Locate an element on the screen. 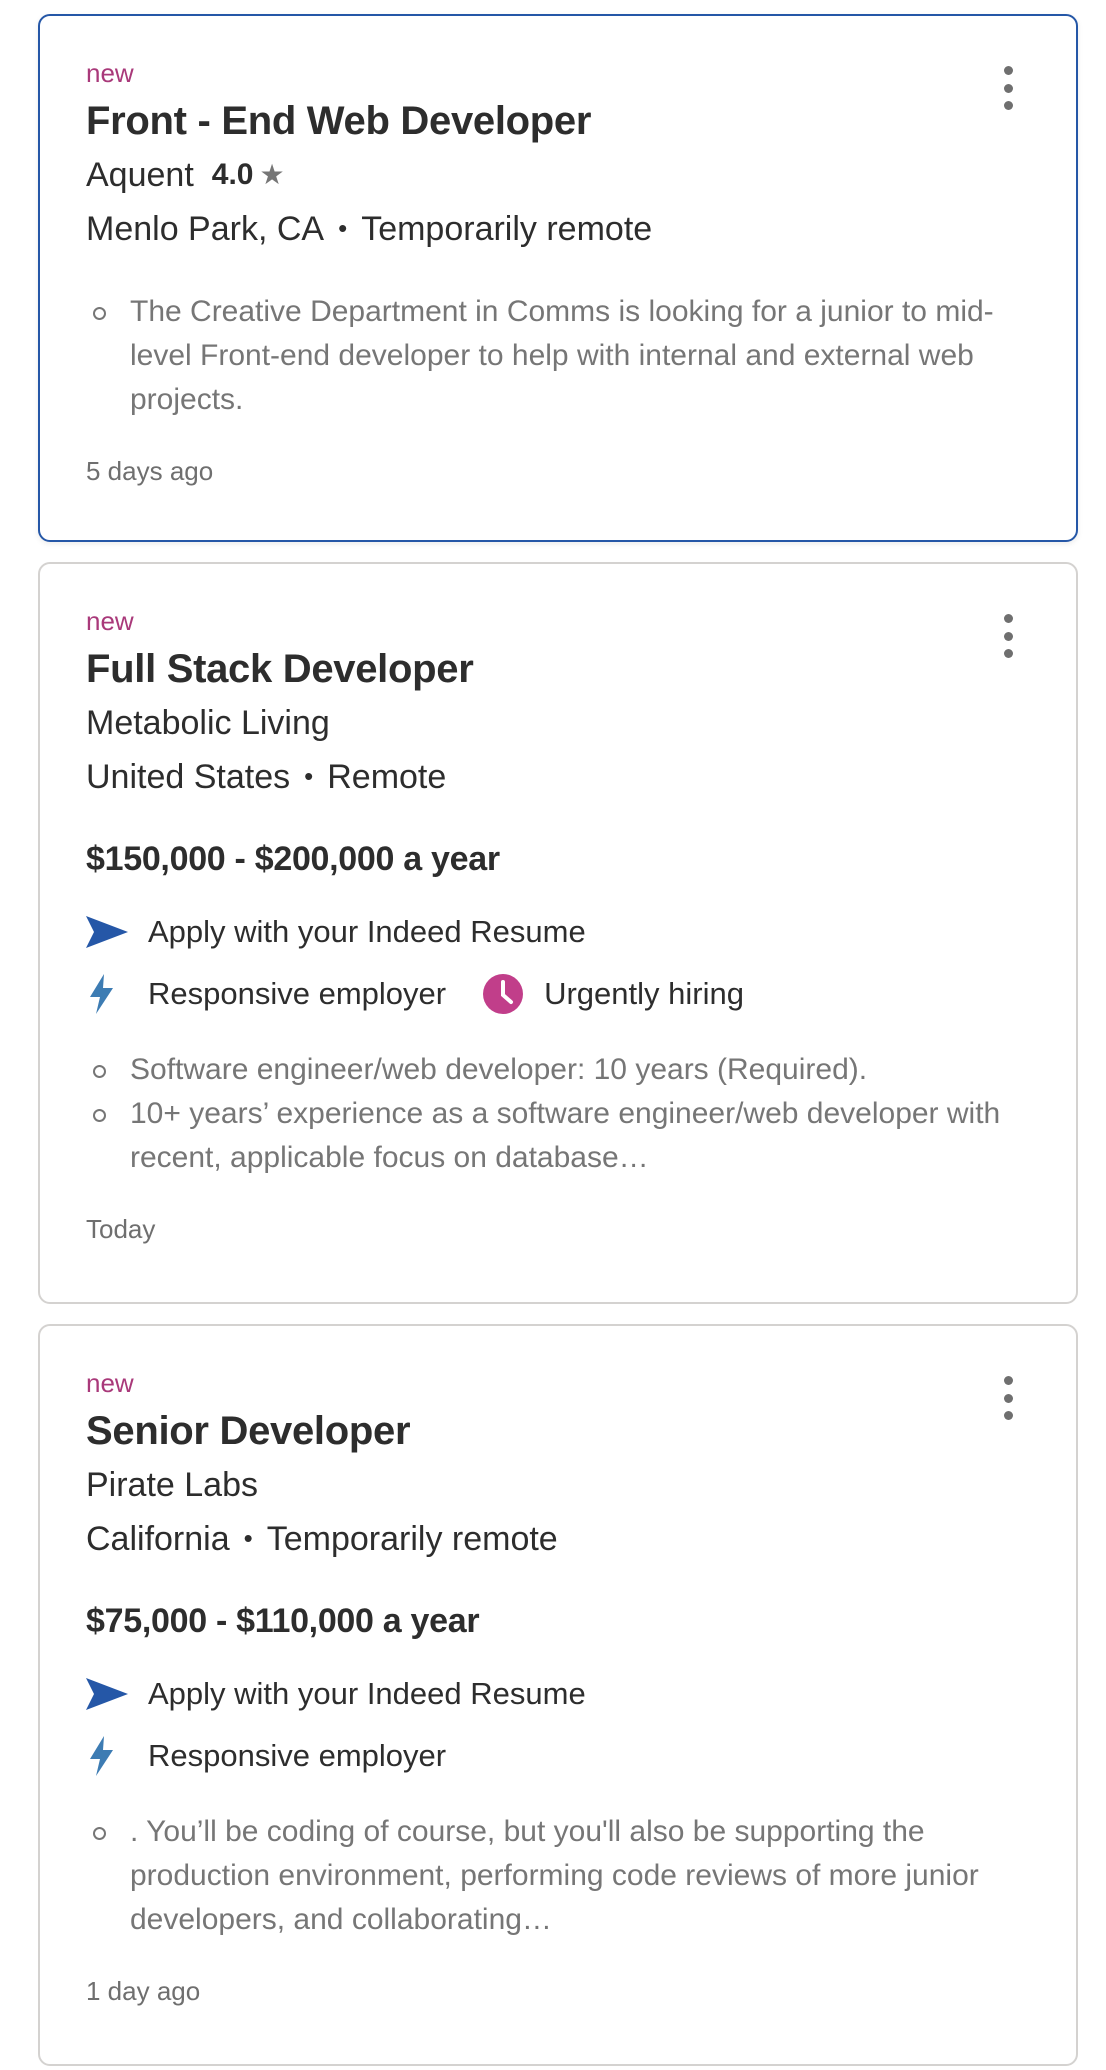 Image resolution: width=1106 pixels, height=2070 pixels. company-rating: 4.0 is located at coordinates (232, 174).